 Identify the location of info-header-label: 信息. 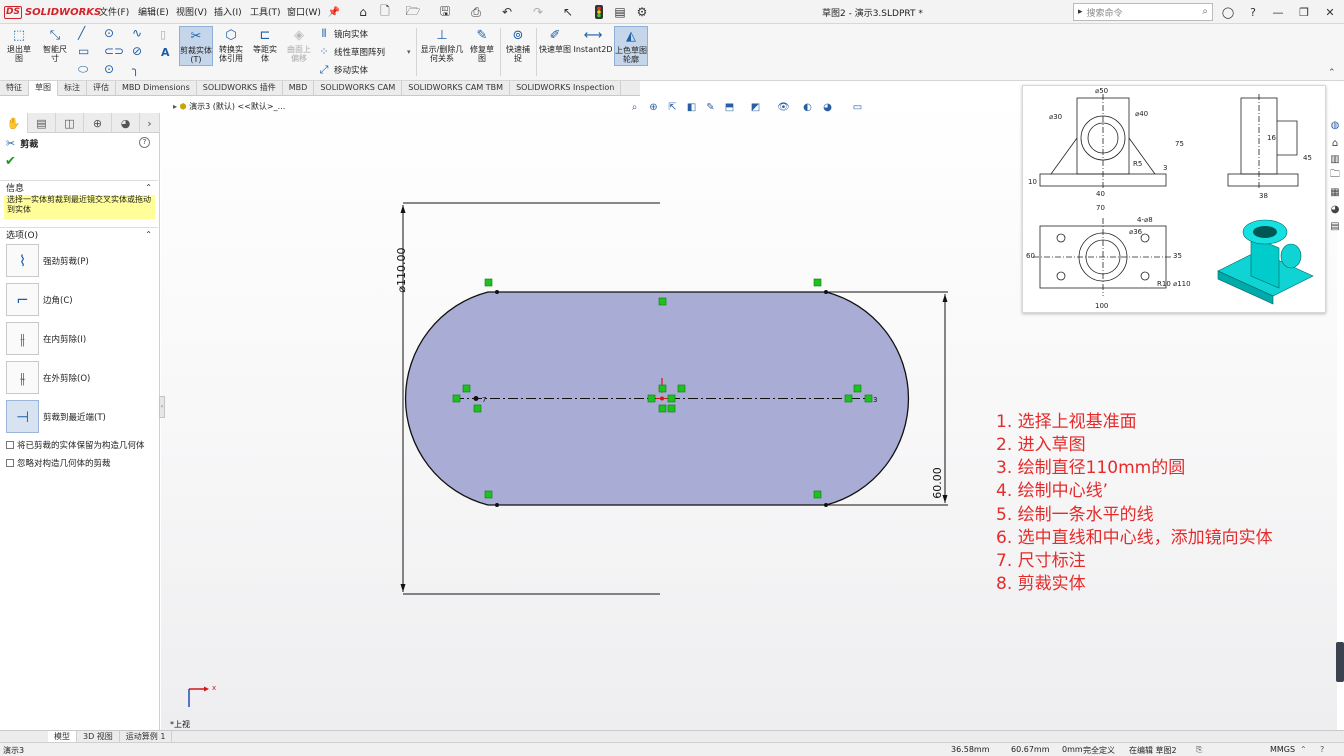
(15, 189).